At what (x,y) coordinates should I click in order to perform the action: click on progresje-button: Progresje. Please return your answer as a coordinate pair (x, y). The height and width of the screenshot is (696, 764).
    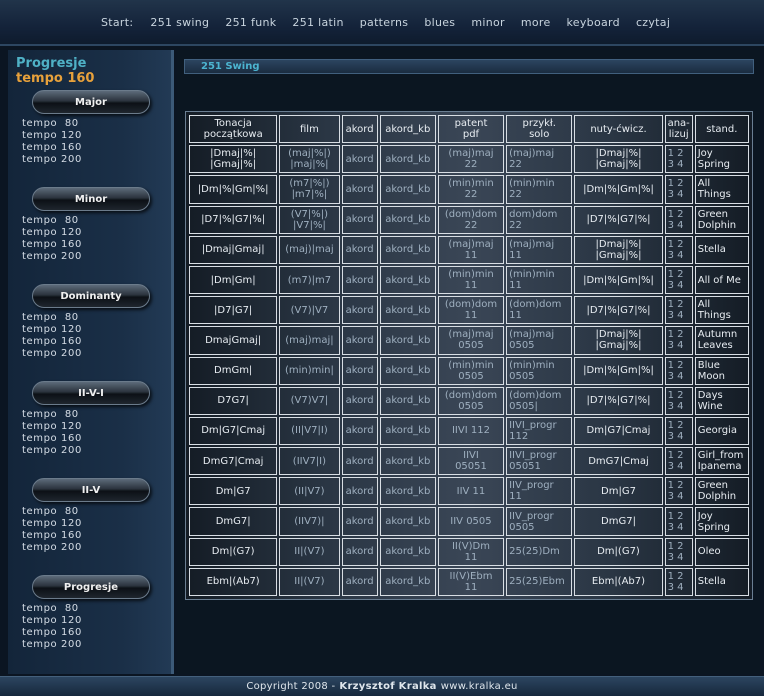
    Looking at the image, I should click on (91, 587).